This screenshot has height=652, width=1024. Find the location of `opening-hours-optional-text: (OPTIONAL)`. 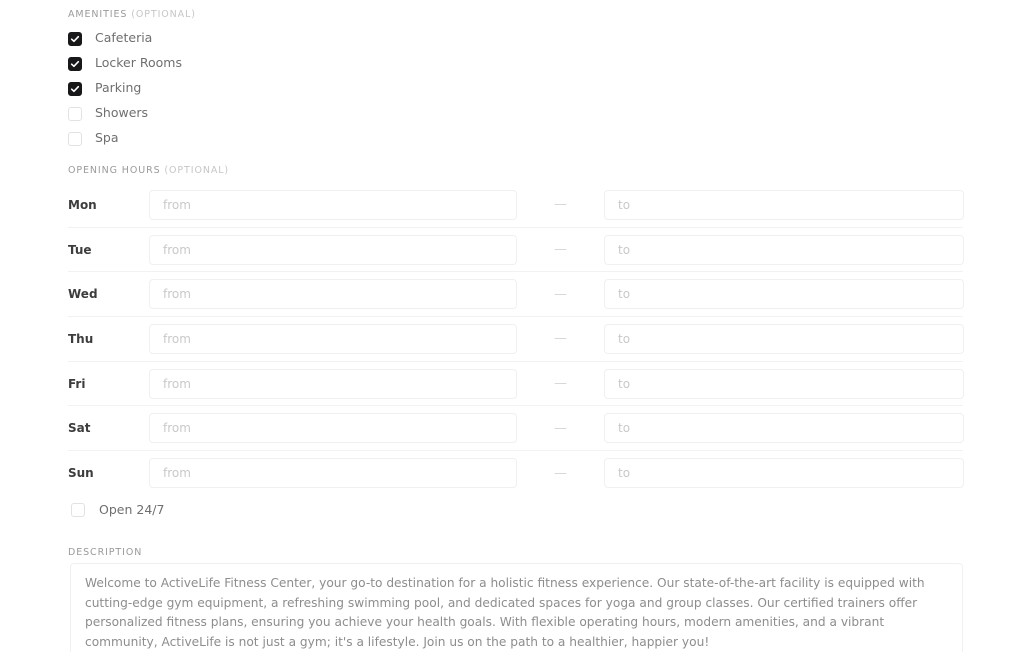

opening-hours-optional-text: (OPTIONAL) is located at coordinates (195, 170).